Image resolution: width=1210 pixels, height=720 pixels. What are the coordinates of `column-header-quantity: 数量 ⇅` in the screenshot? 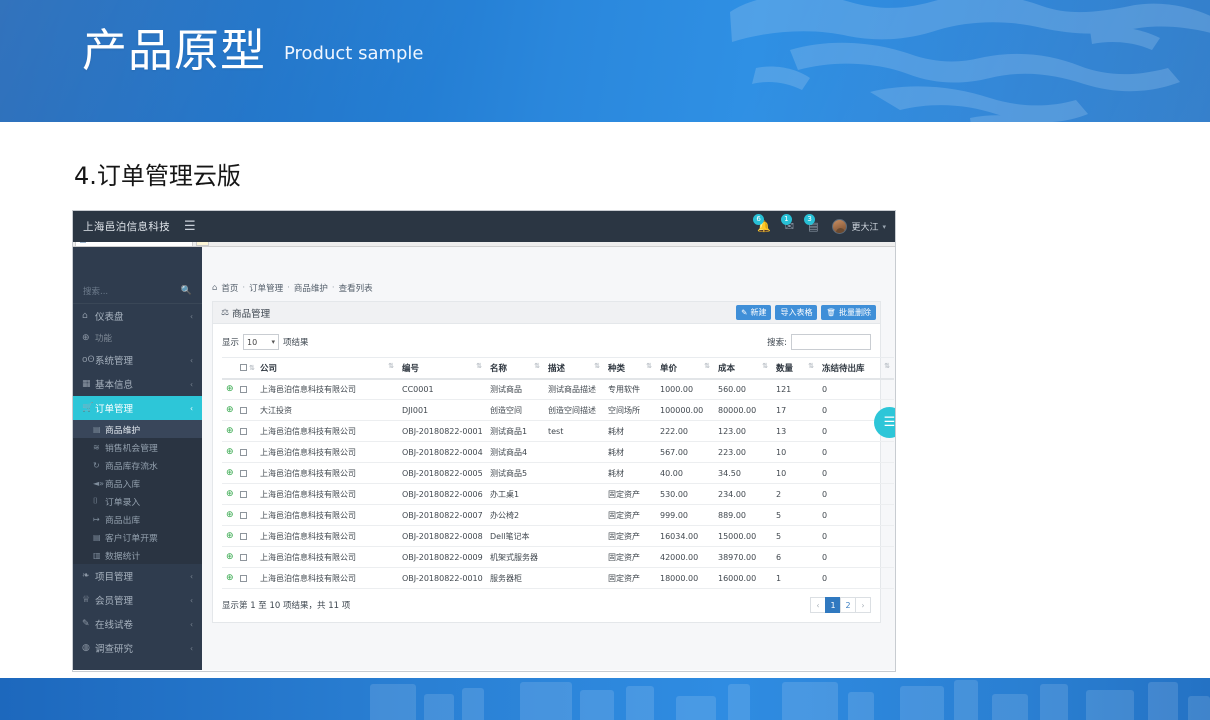 It's located at (795, 368).